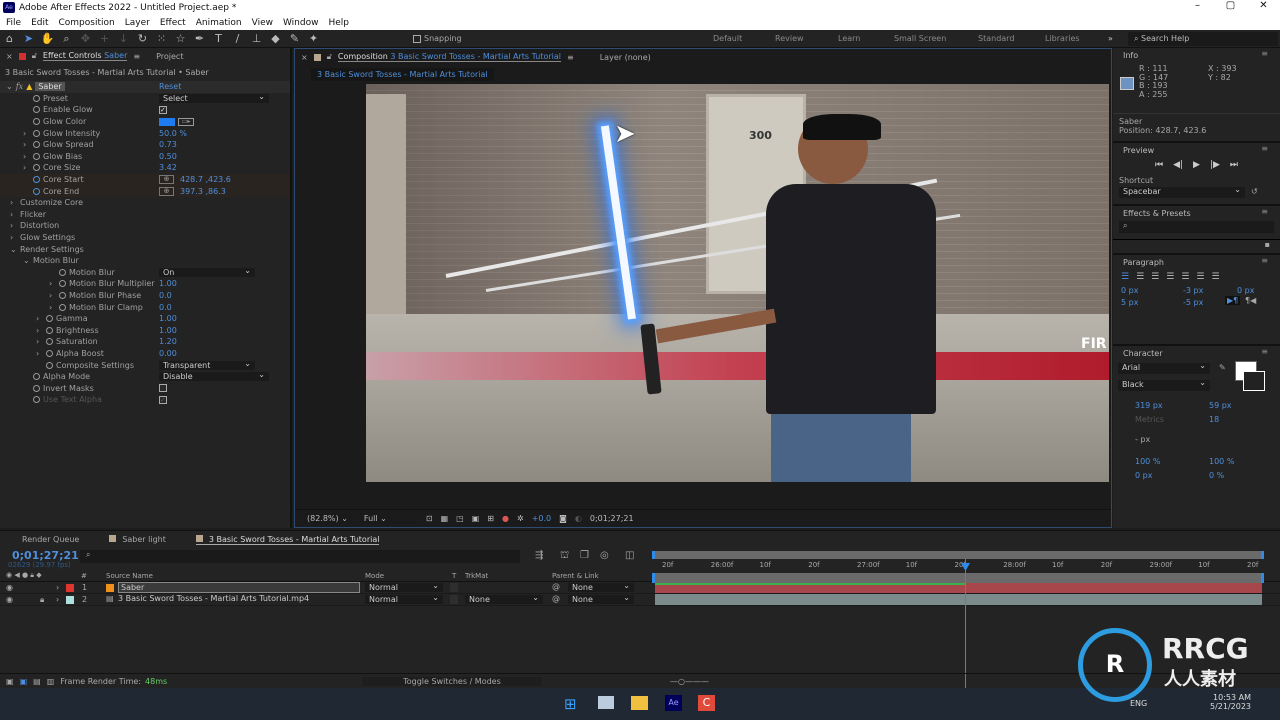 This screenshot has height=720, width=1280. I want to click on property-checkbox, so click(163, 388).